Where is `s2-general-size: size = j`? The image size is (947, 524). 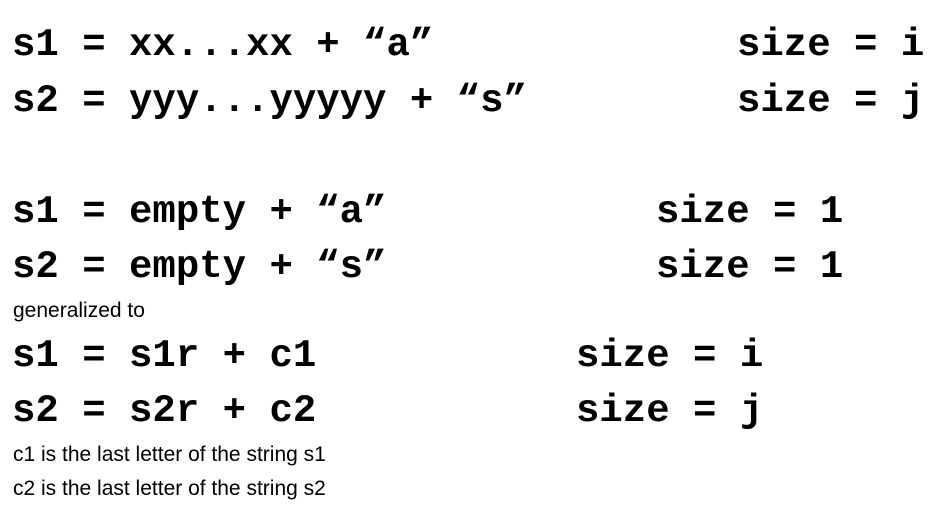
s2-general-size: size = j is located at coordinates (831, 101).